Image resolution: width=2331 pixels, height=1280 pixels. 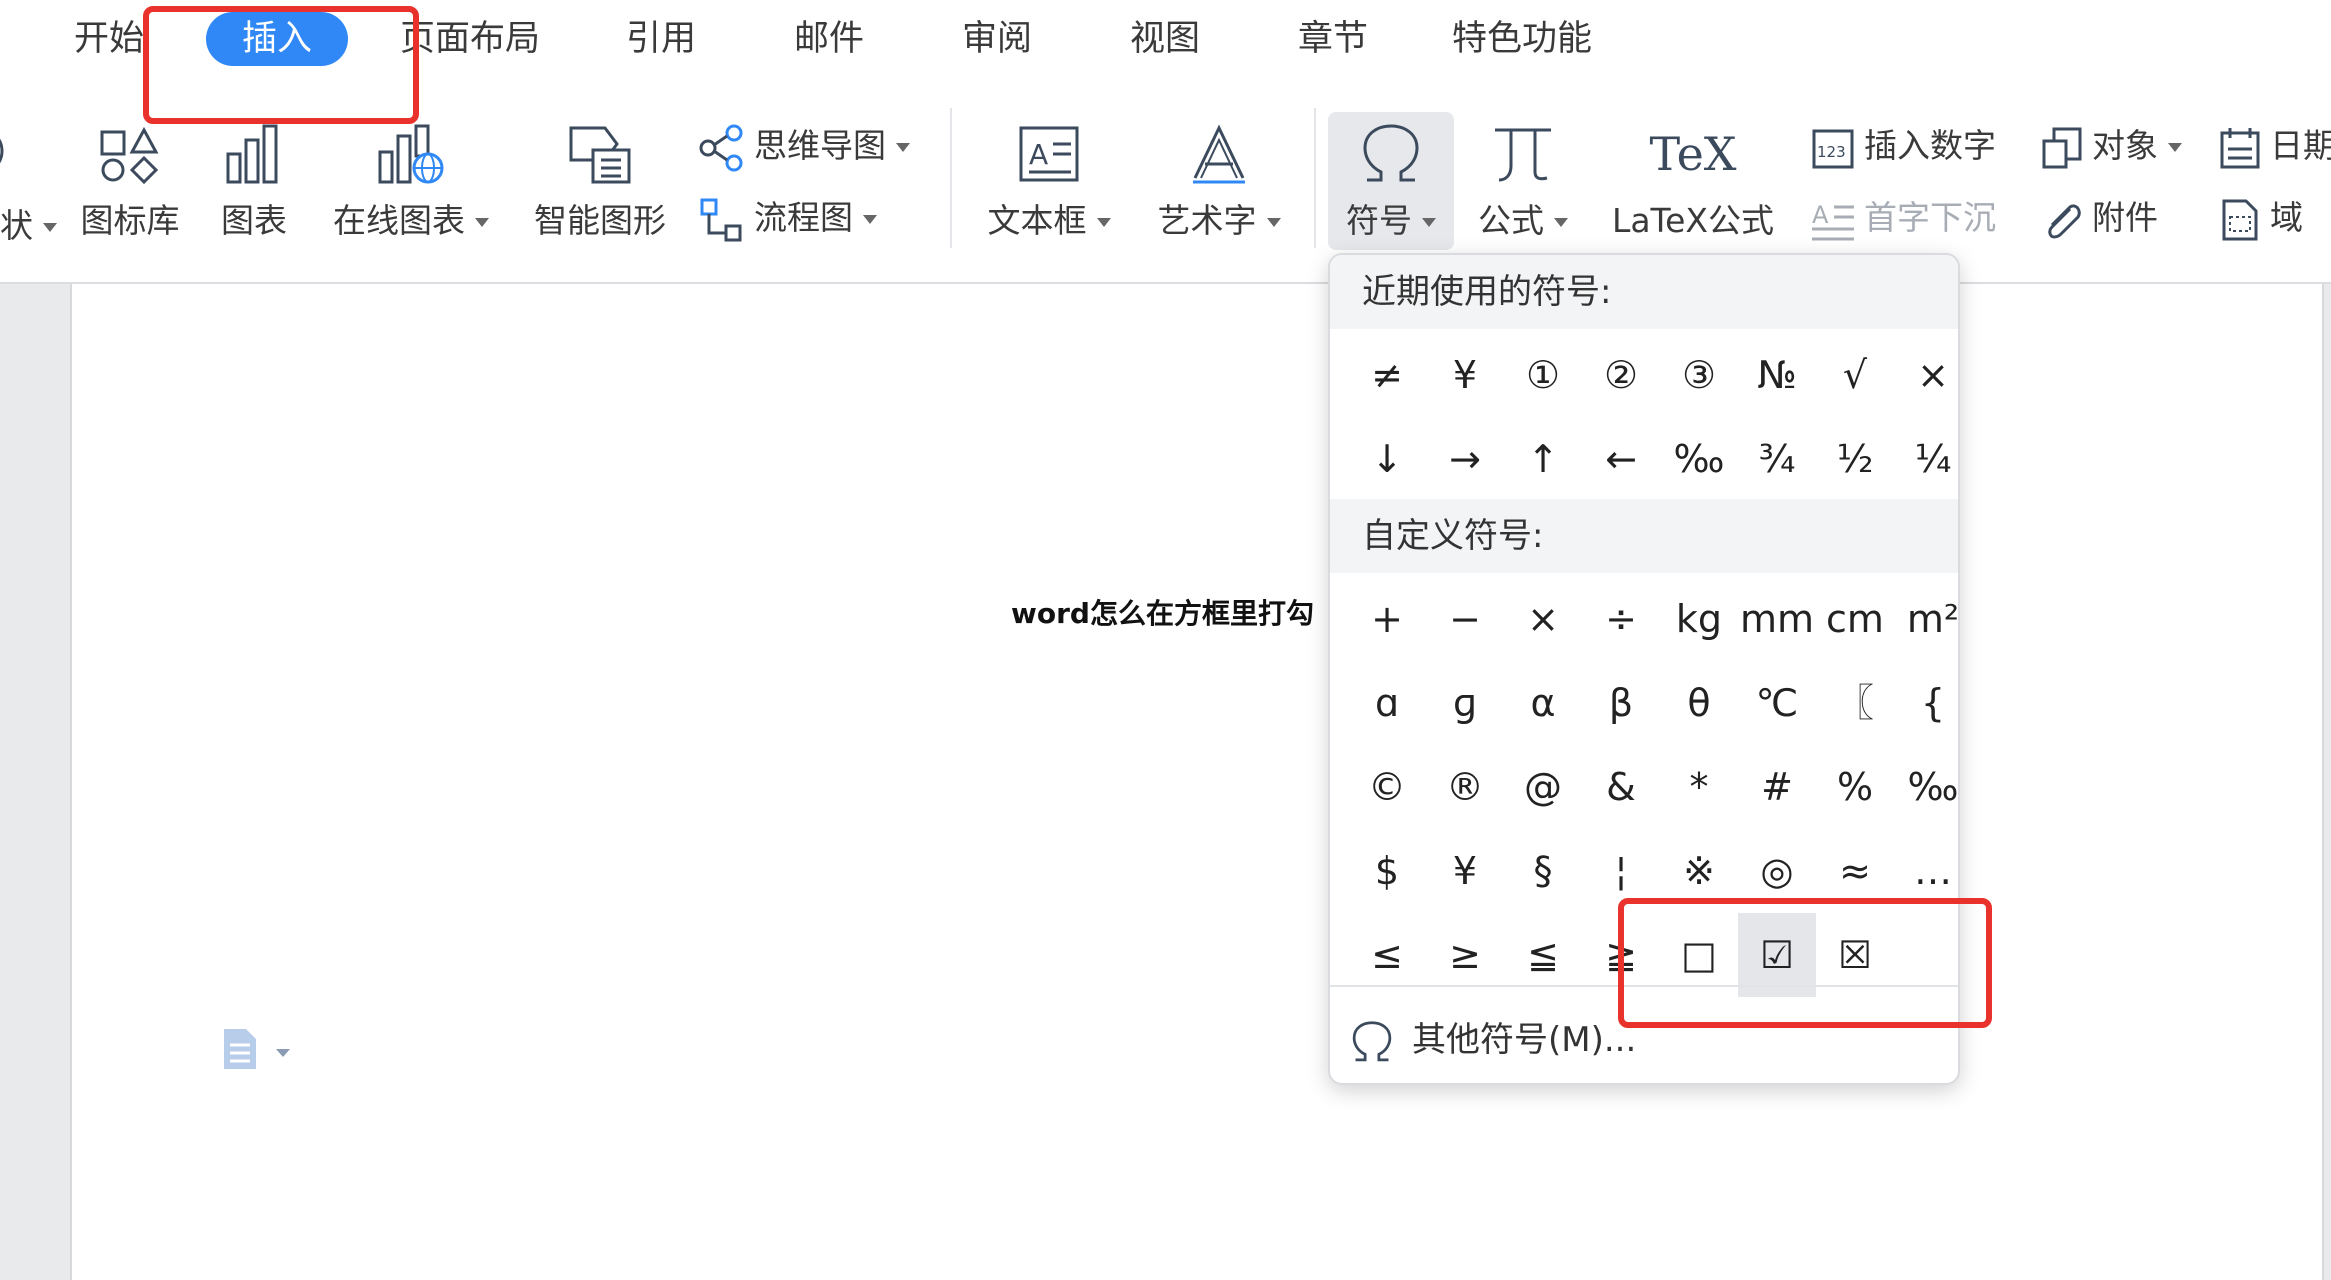 What do you see at coordinates (252, 154) in the screenshot?
I see `bar-chart-icon` at bounding box center [252, 154].